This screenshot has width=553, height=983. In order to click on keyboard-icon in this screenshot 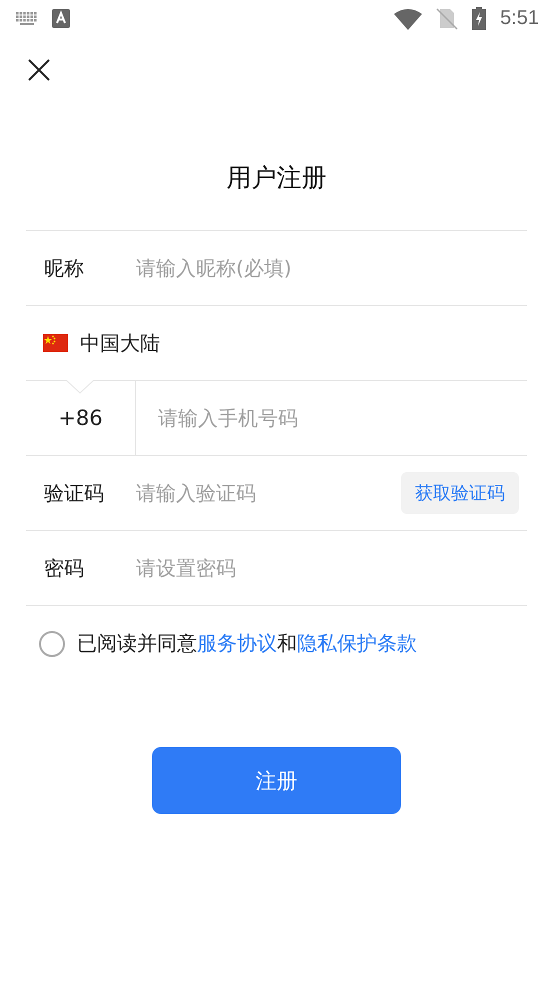, I will do `click(27, 19)`.